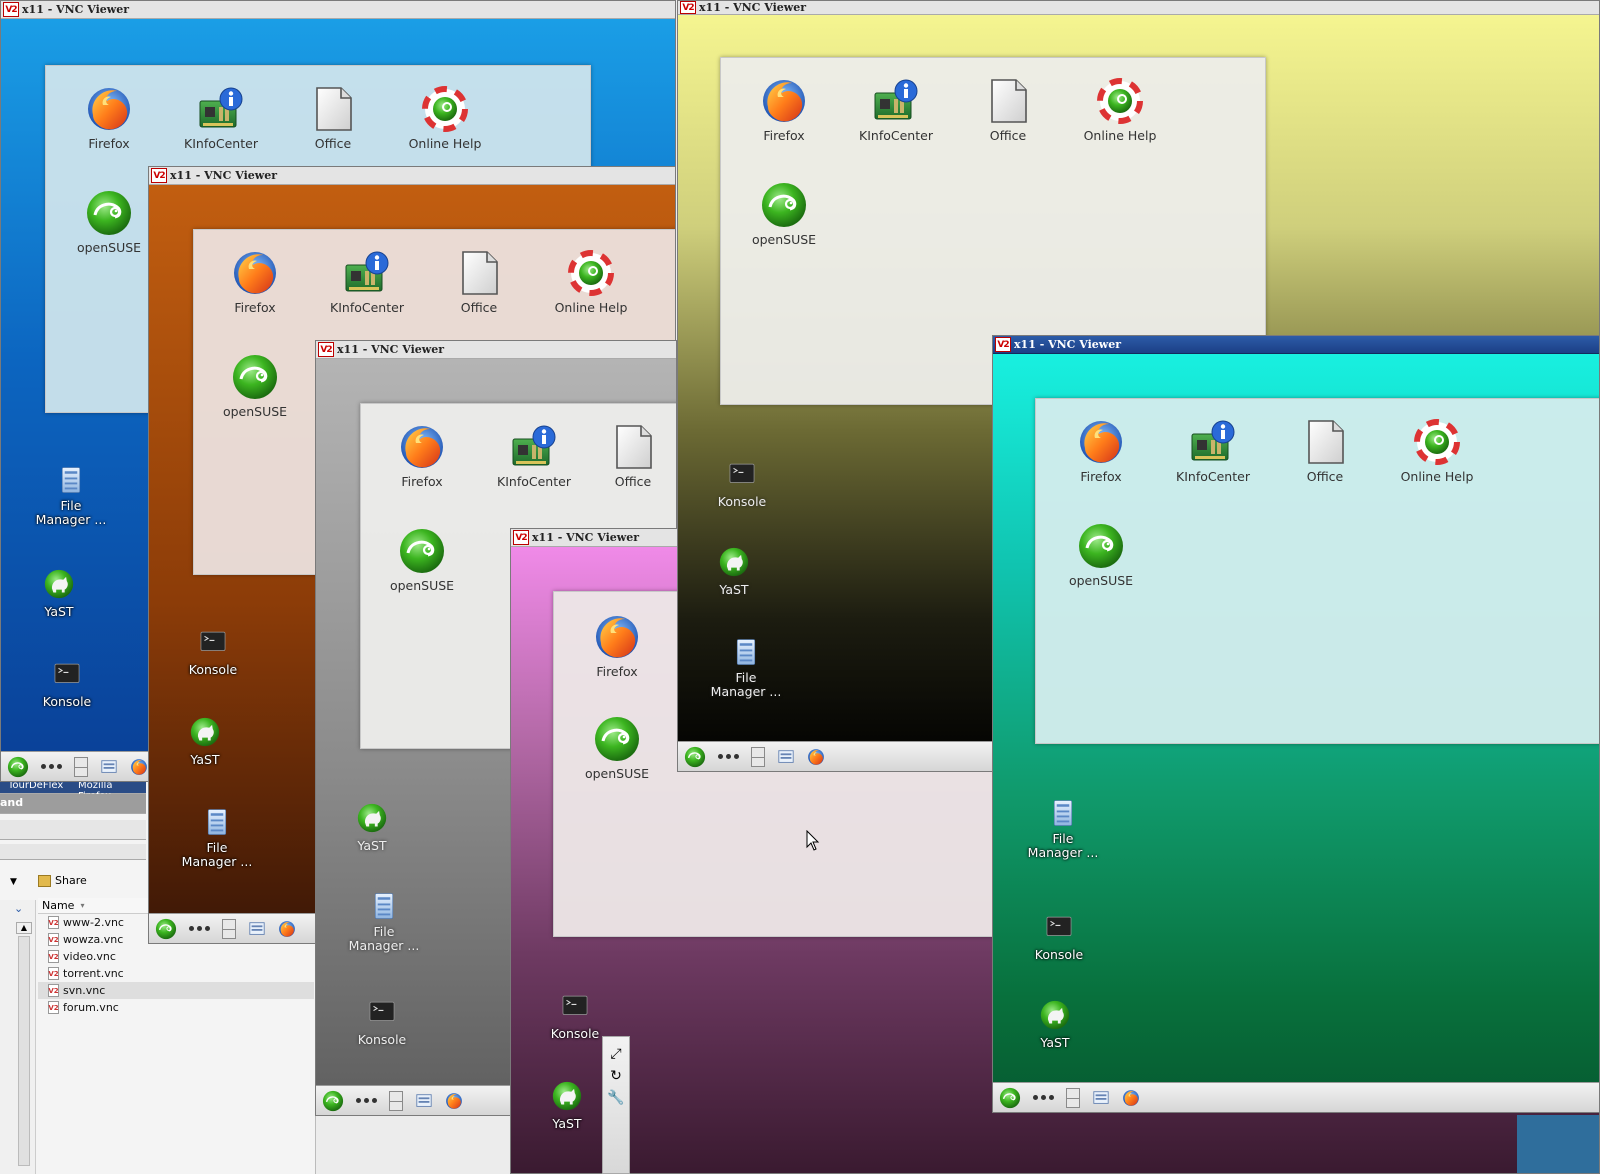 Image resolution: width=1600 pixels, height=1174 pixels. I want to click on icon-label: Firefox, so click(109, 143).